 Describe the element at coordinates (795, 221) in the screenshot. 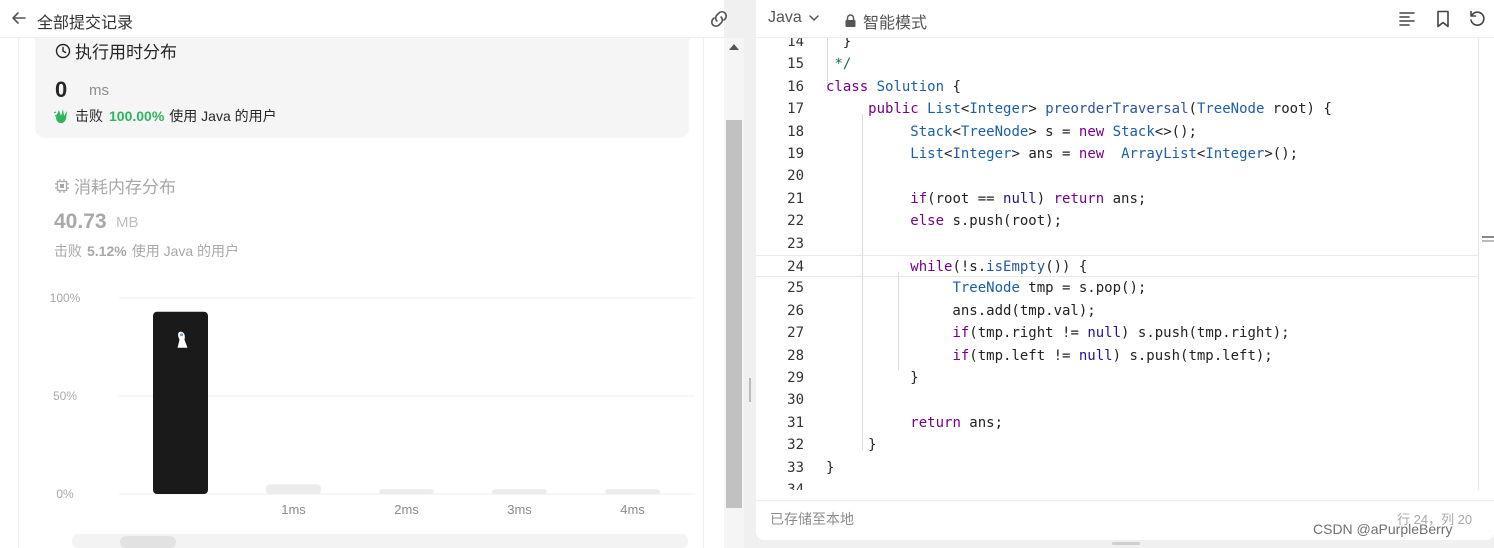

I see `line-number: 22` at that location.